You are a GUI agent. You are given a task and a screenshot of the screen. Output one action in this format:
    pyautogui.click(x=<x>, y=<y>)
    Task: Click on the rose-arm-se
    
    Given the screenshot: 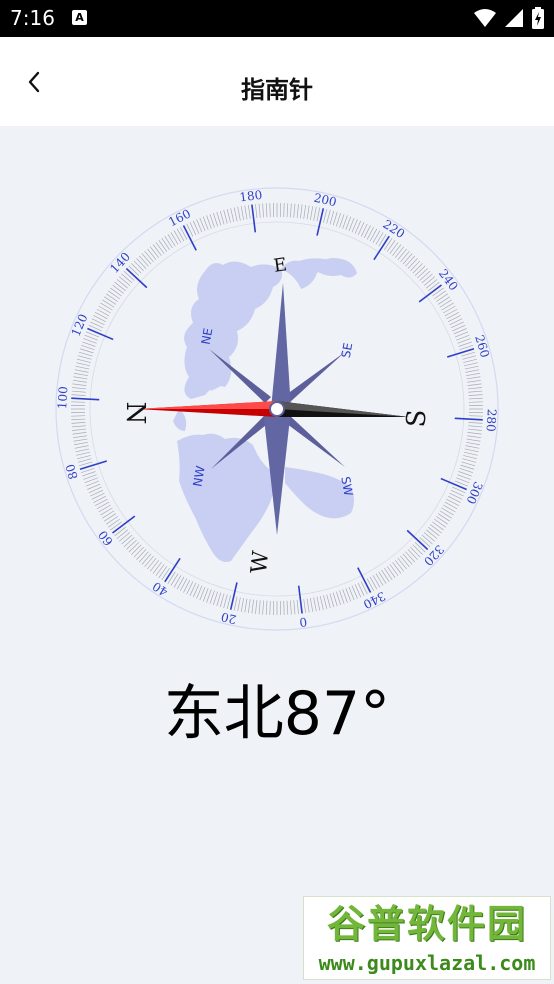 What is the action you would take?
    pyautogui.click(x=314, y=377)
    